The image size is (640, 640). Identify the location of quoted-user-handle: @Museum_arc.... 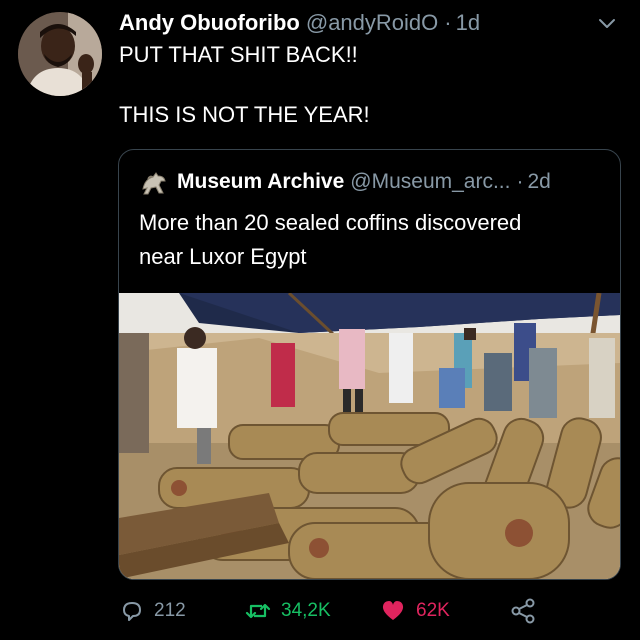
(430, 182).